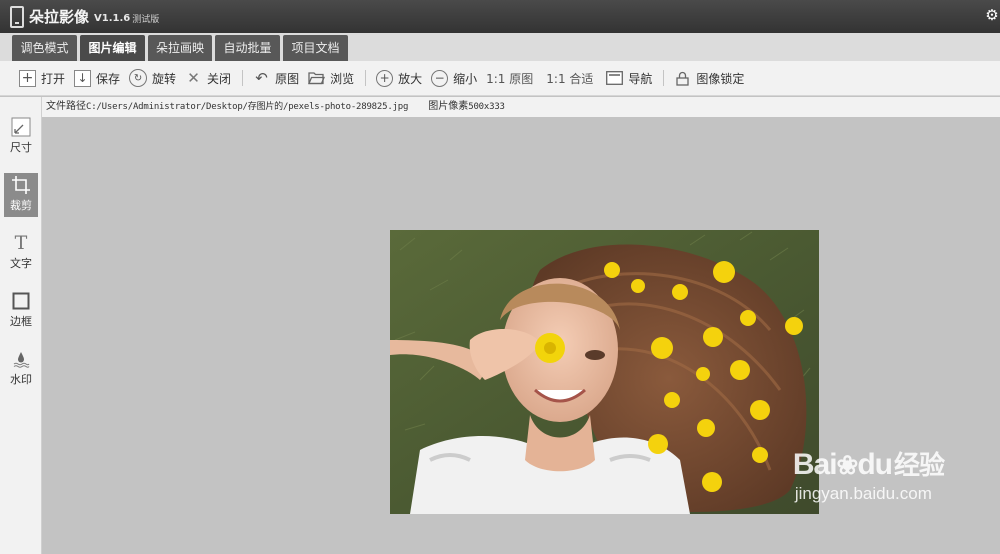 The image size is (1000, 554). Describe the element at coordinates (21, 263) in the screenshot. I see `sidebar-item-label: 文字` at that location.